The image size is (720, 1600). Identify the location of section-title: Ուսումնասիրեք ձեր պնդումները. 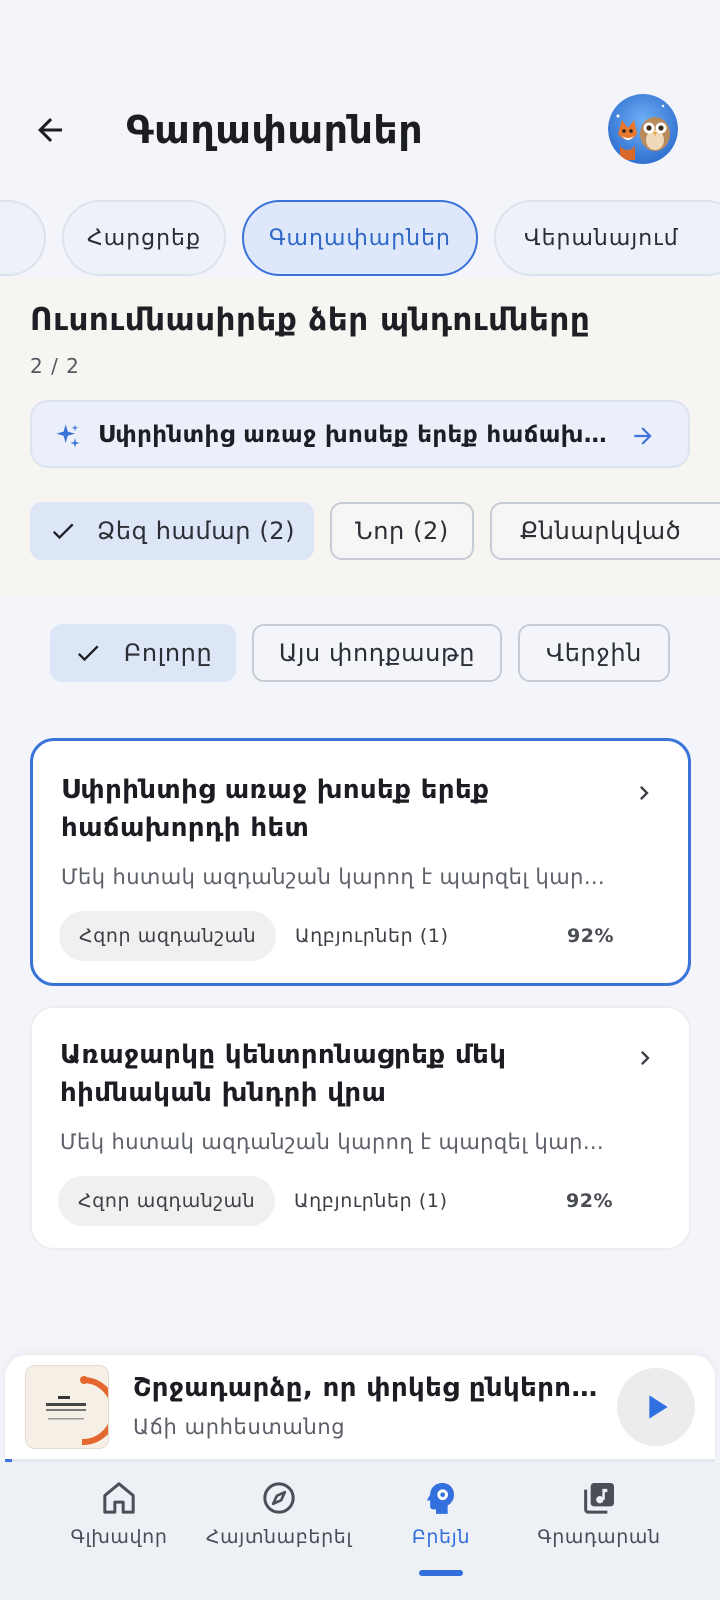
(310, 320).